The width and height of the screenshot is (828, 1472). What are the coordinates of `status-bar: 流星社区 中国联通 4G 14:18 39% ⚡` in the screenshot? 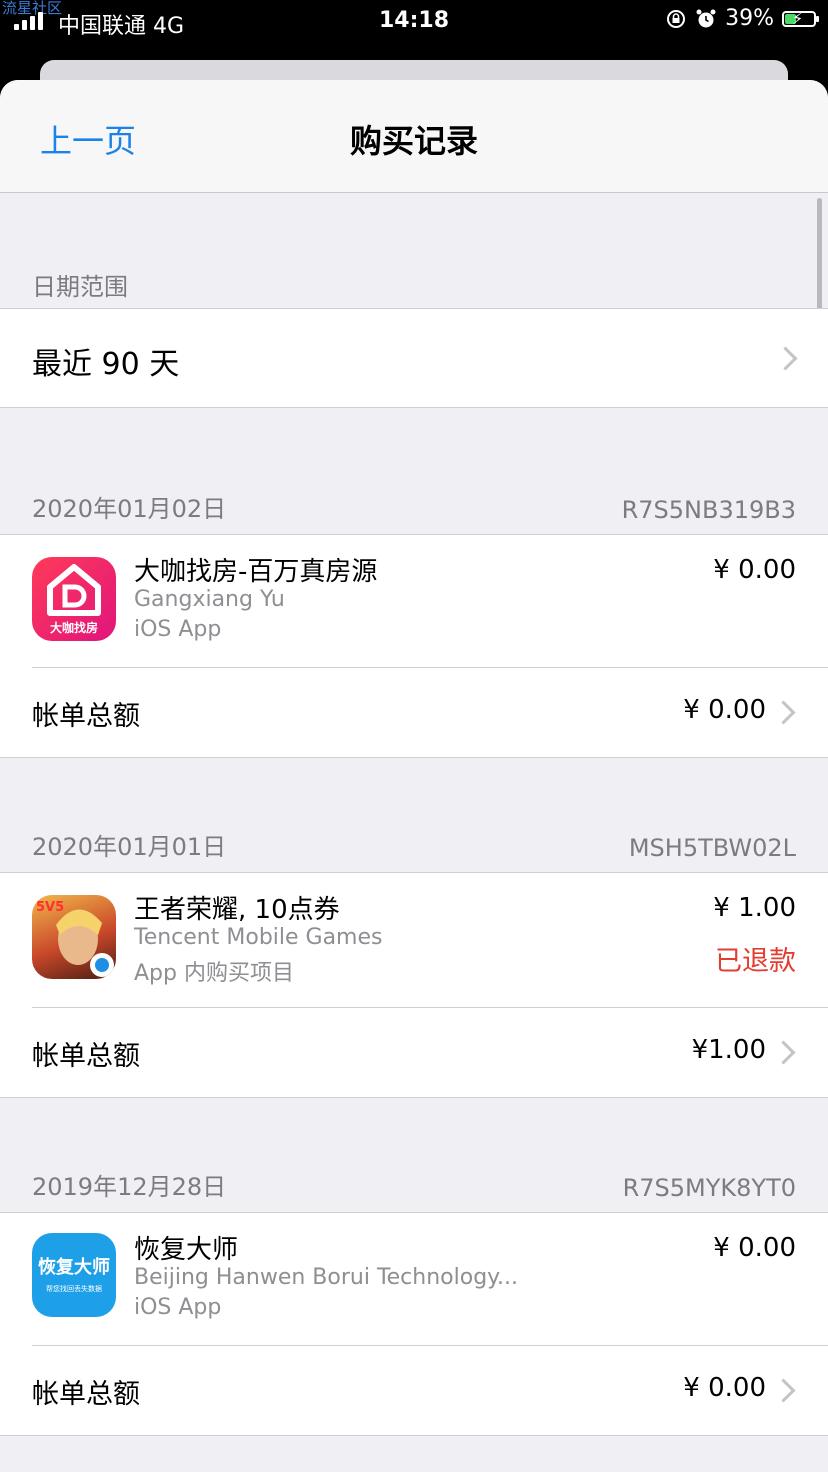 It's located at (414, 22).